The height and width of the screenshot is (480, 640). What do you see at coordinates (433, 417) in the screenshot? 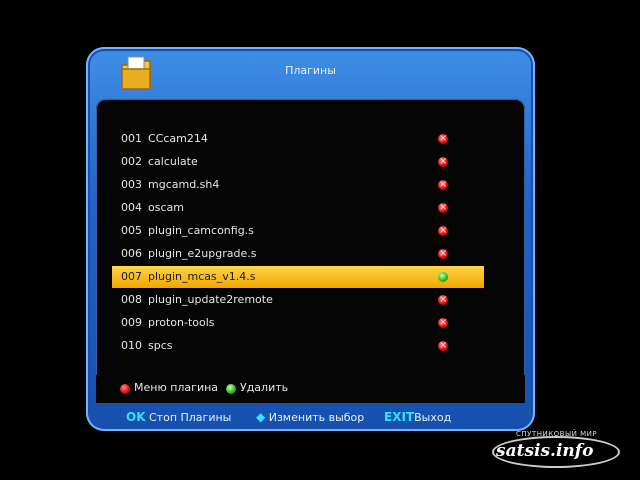
I see `exit-action-label: Выход` at bounding box center [433, 417].